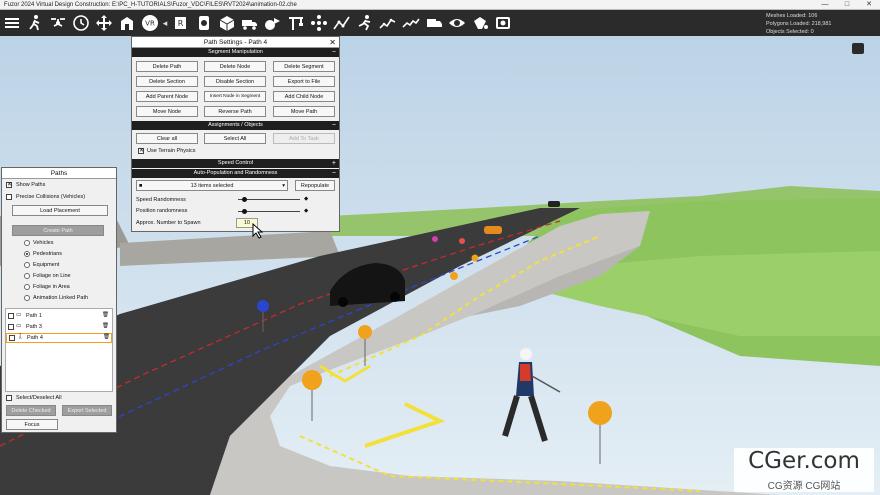  I want to click on section-label: Speed Control, so click(235, 163).